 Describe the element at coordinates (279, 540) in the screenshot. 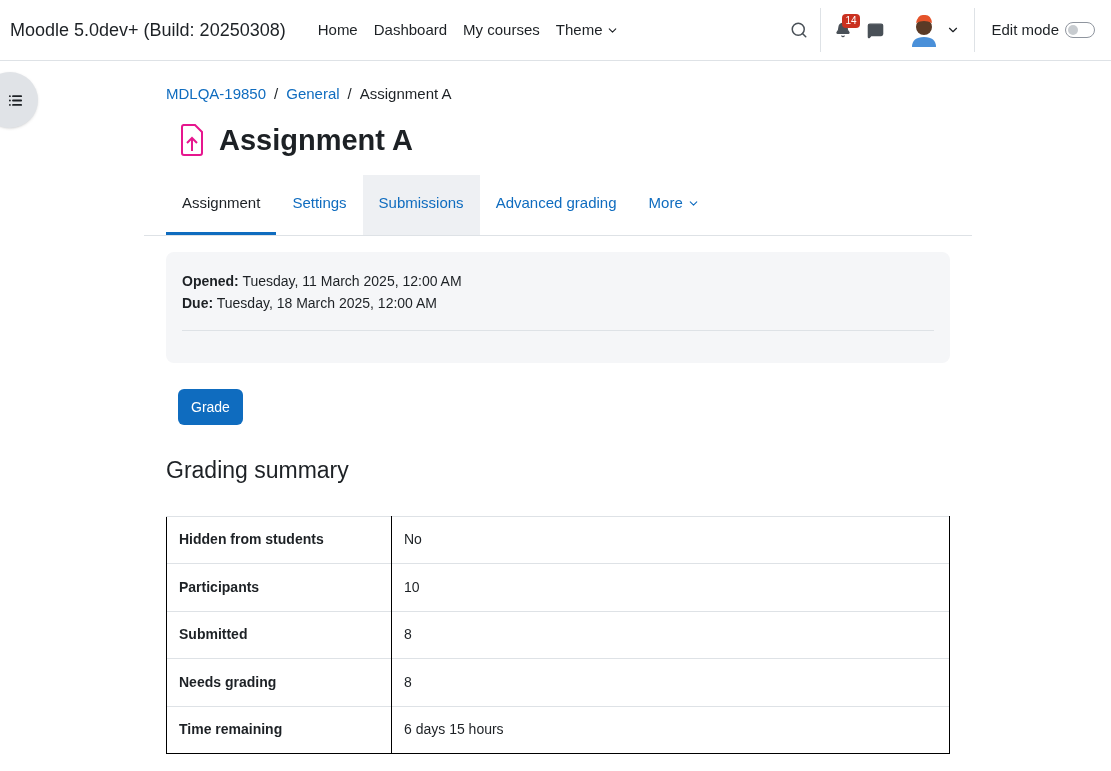

I see `table-row-label: Hidden from students` at that location.